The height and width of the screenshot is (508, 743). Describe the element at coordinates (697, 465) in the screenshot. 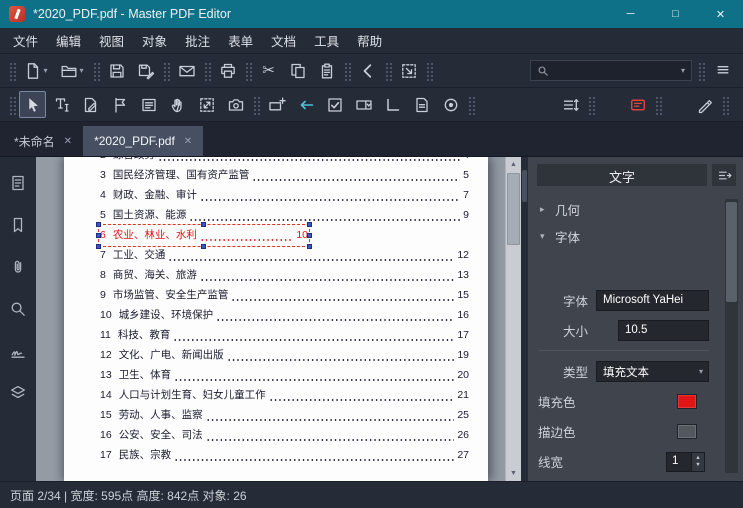

I see `spin-down-icon: ▼` at that location.